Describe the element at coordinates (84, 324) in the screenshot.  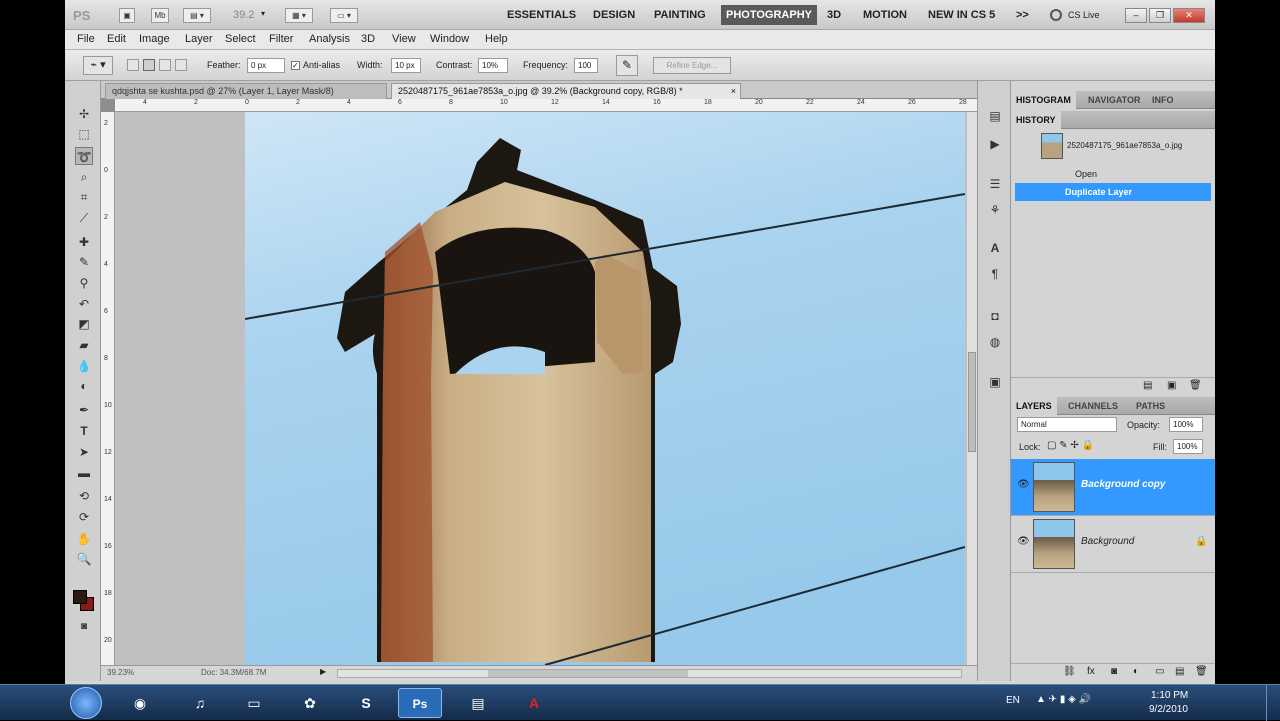
I see `eraser-tool-icon: ◩` at that location.